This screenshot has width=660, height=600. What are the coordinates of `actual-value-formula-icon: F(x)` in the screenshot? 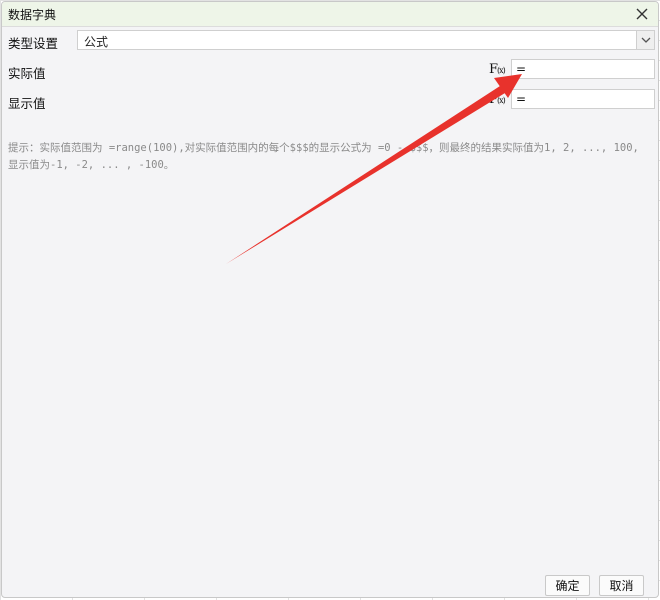 It's located at (497, 69).